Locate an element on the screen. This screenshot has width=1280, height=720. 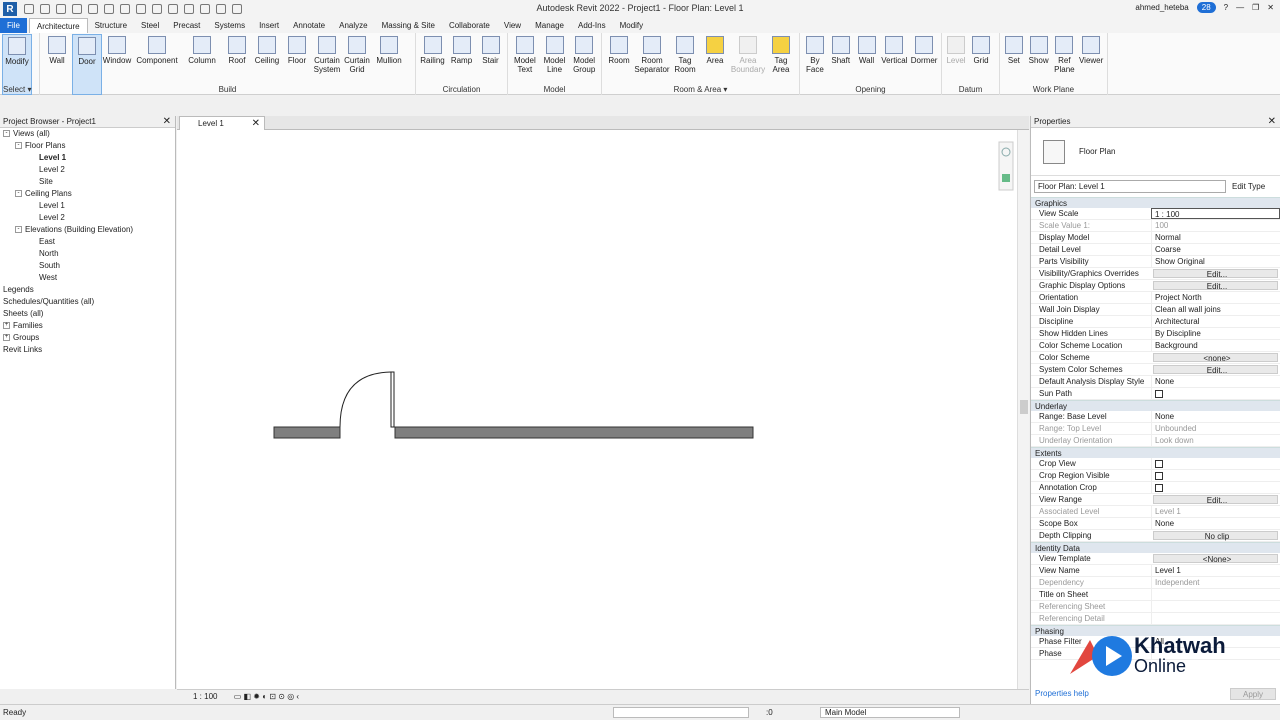
tab-architecture: Architecture is located at coordinates (58, 25).